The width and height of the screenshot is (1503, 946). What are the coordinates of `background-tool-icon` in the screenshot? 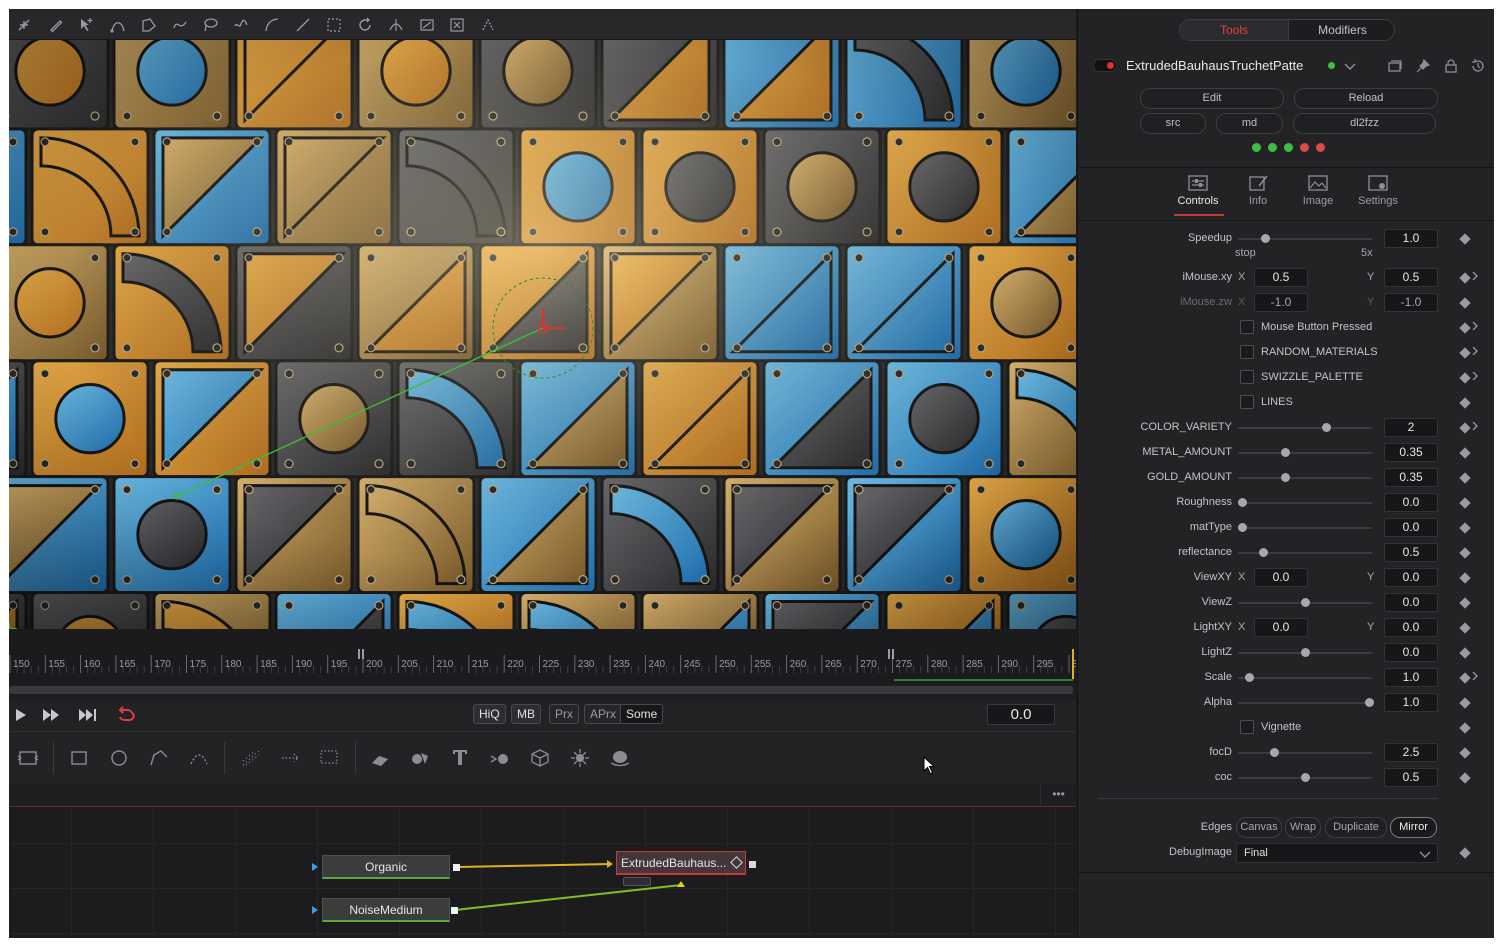 It's located at (28, 758).